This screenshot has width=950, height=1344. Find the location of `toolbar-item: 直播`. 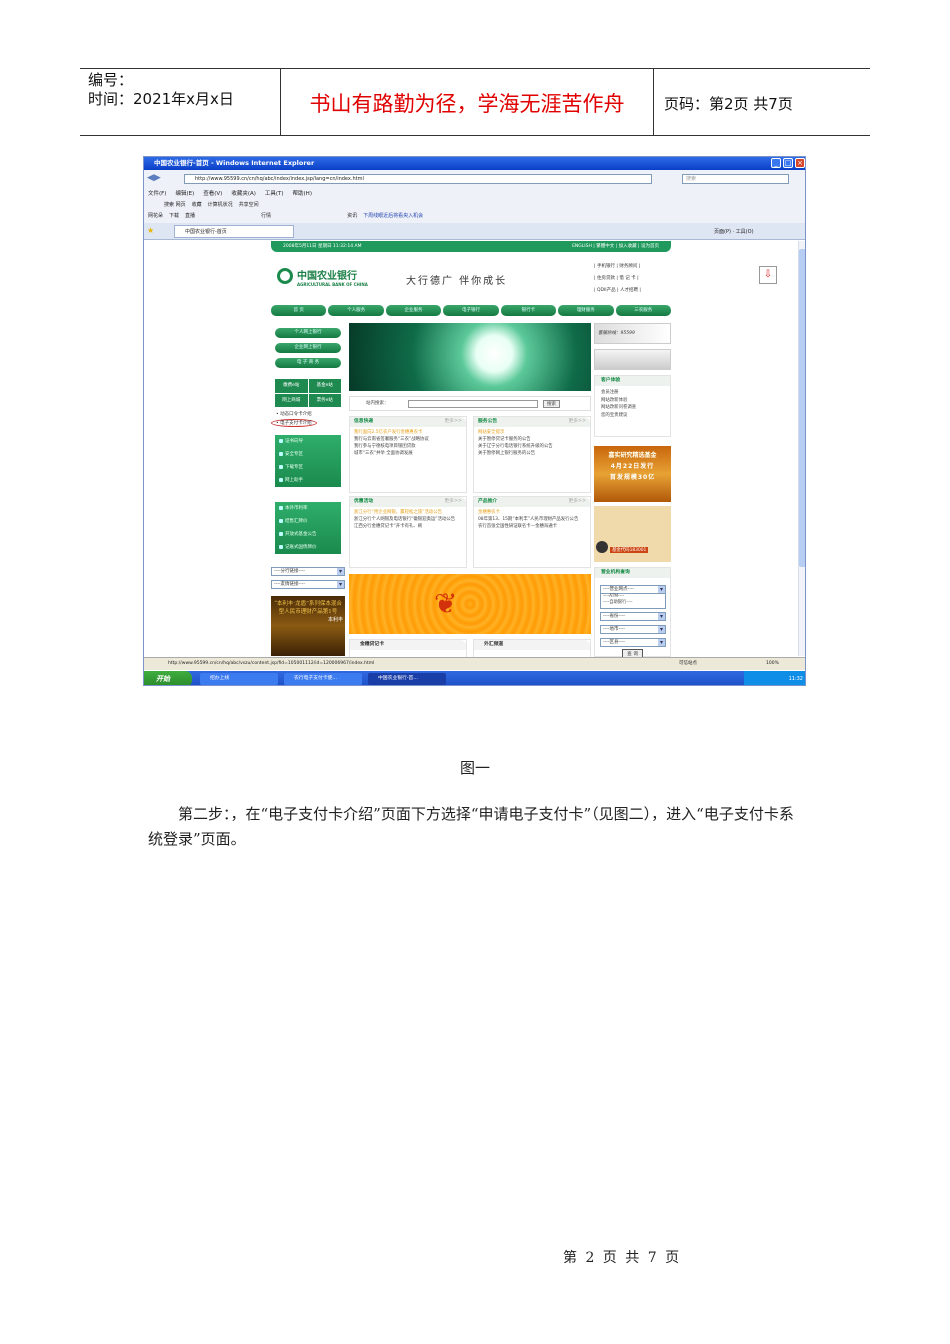

toolbar-item: 直播 is located at coordinates (190, 216).